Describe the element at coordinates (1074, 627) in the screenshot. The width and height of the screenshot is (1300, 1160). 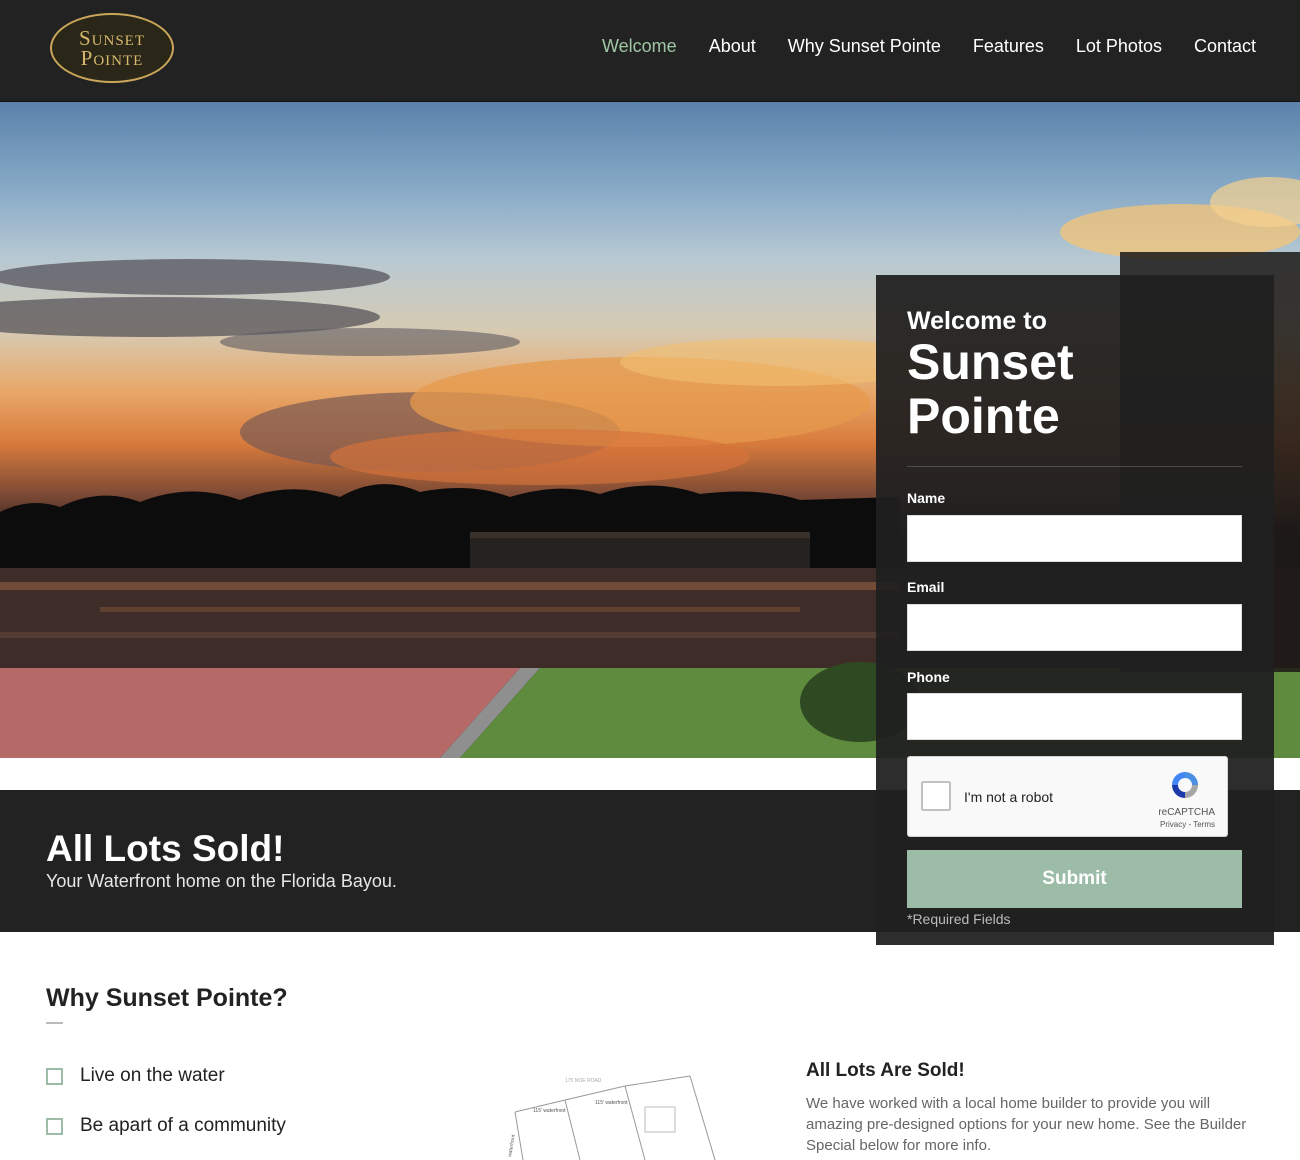
I see `email-input` at that location.